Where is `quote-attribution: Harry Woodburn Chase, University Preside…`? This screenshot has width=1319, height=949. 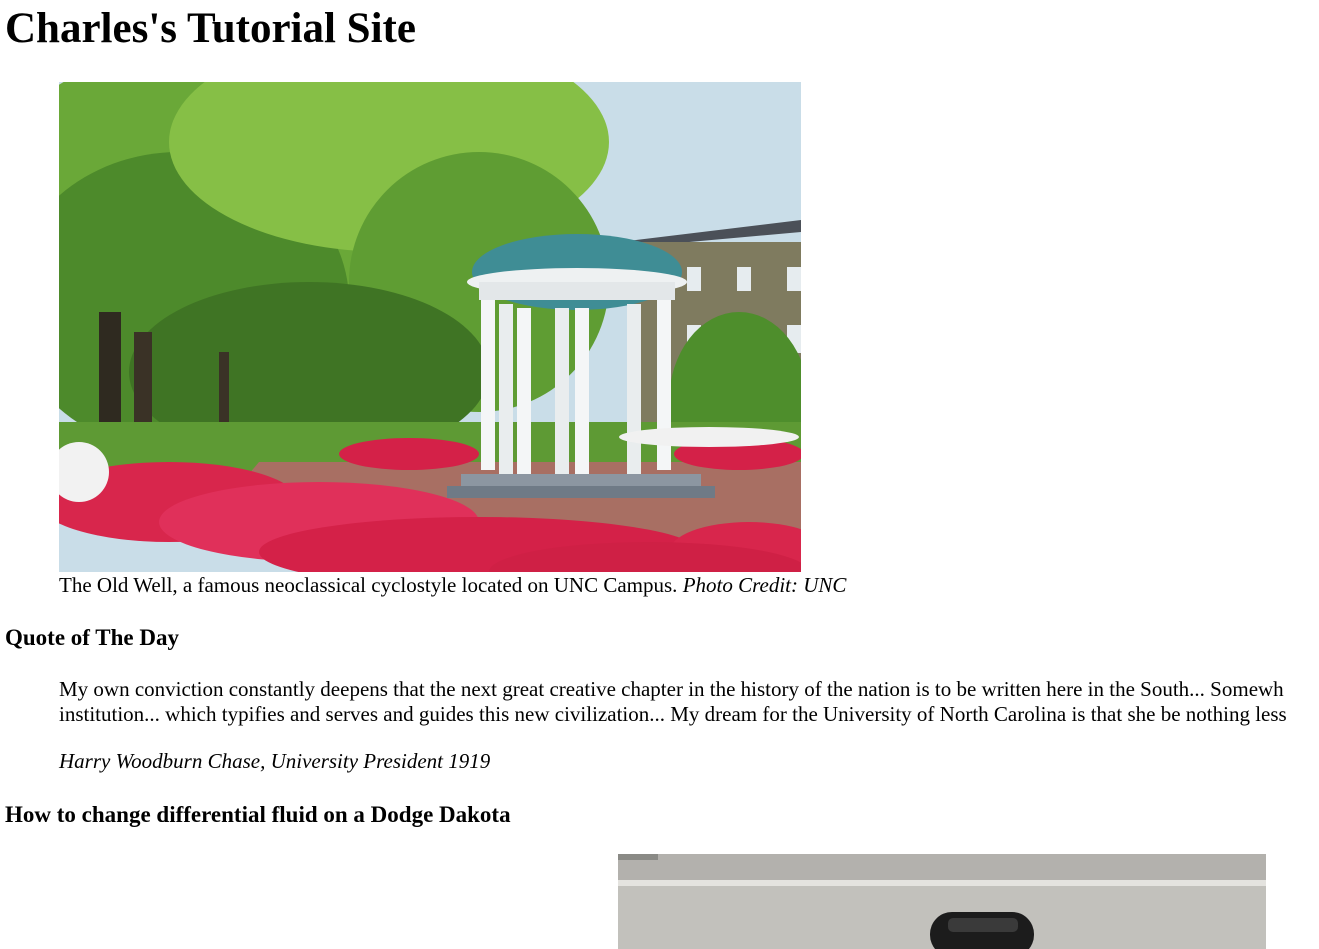
quote-attribution: Harry Woodburn Chase, University Preside… is located at coordinates (275, 761).